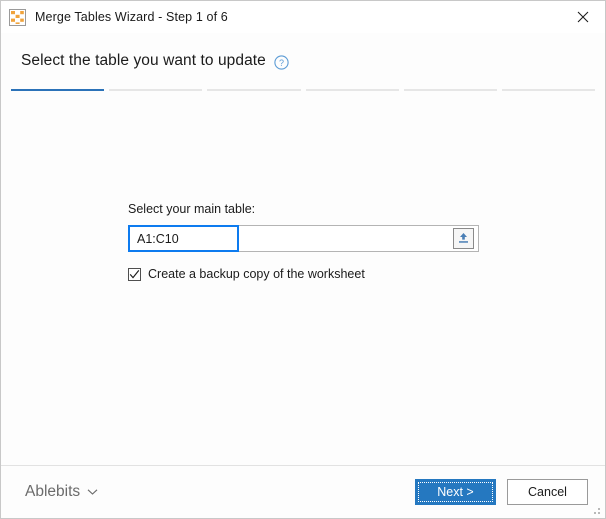 The width and height of the screenshot is (606, 519). I want to click on window-title: Merge Tables Wizard - Step 1 of 6, so click(131, 17).